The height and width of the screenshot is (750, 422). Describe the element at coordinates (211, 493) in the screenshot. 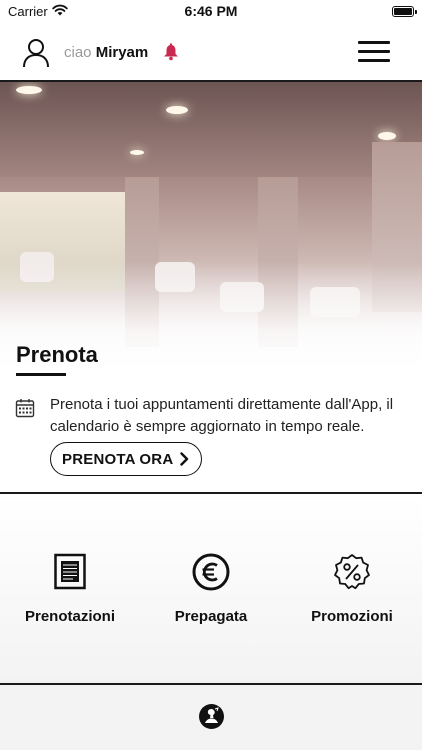

I see `section-divider` at that location.